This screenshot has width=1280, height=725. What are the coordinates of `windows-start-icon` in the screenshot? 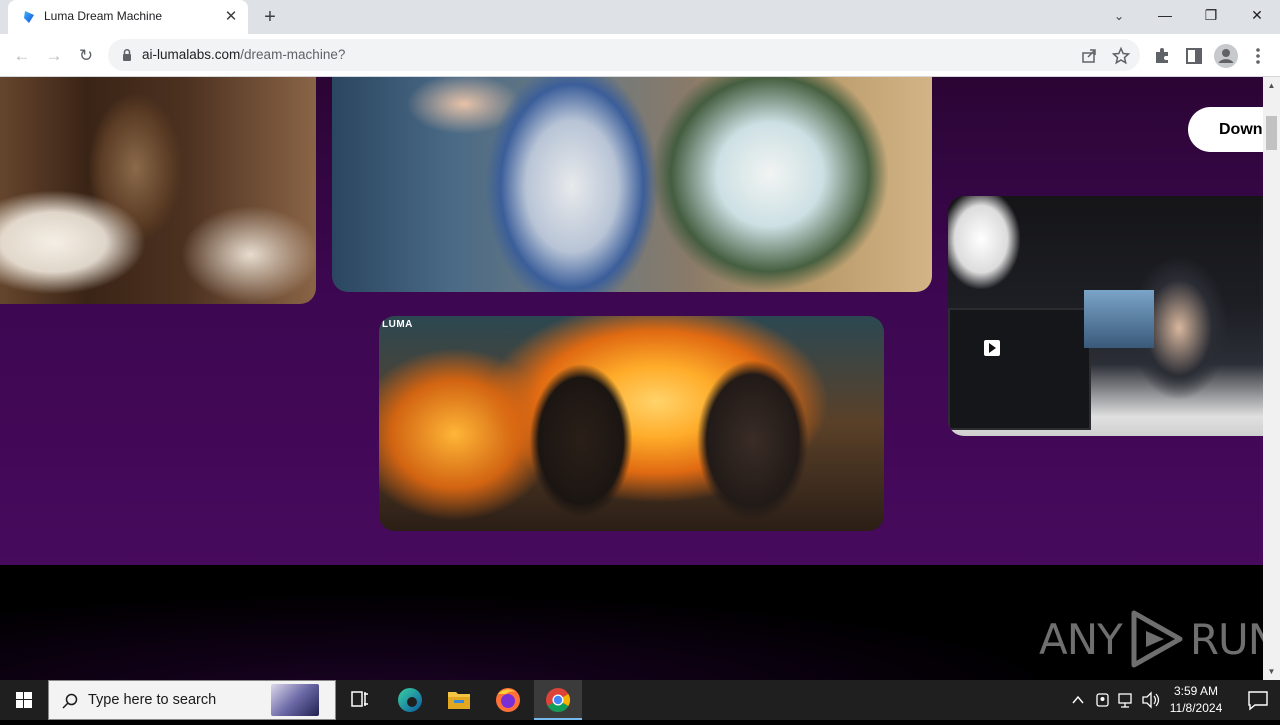 It's located at (24, 700).